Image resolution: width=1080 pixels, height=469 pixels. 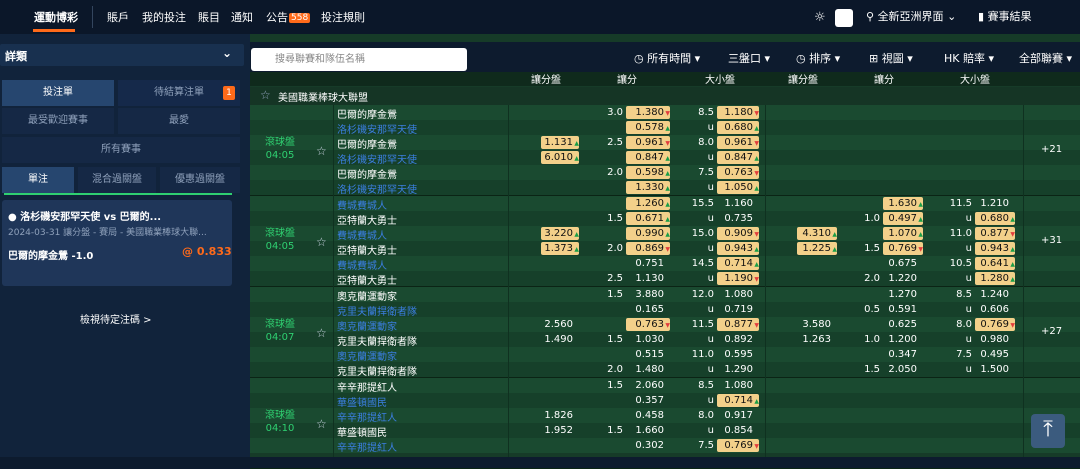 What do you see at coordinates (645, 400) in the screenshot?
I see `handicap-odds: 0.357` at bounding box center [645, 400].